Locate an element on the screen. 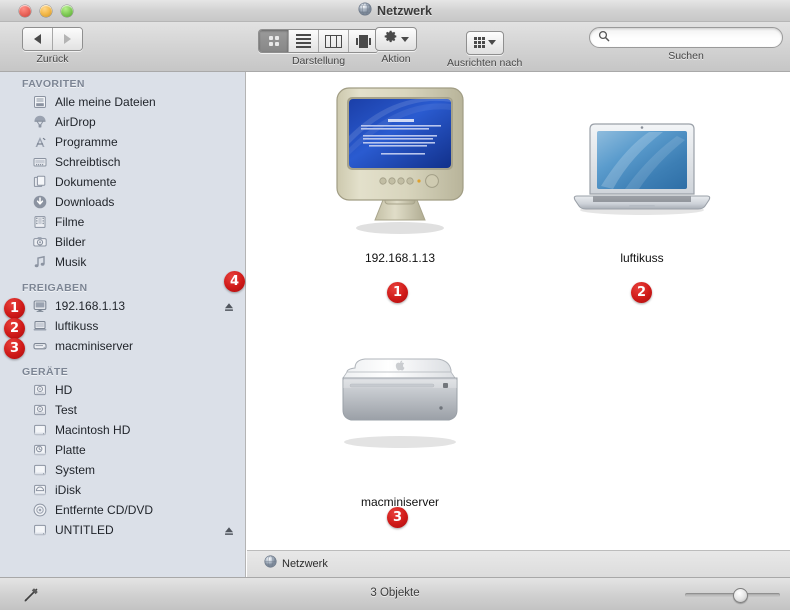  sidebar-item-label: Dokumente is located at coordinates (86, 182).